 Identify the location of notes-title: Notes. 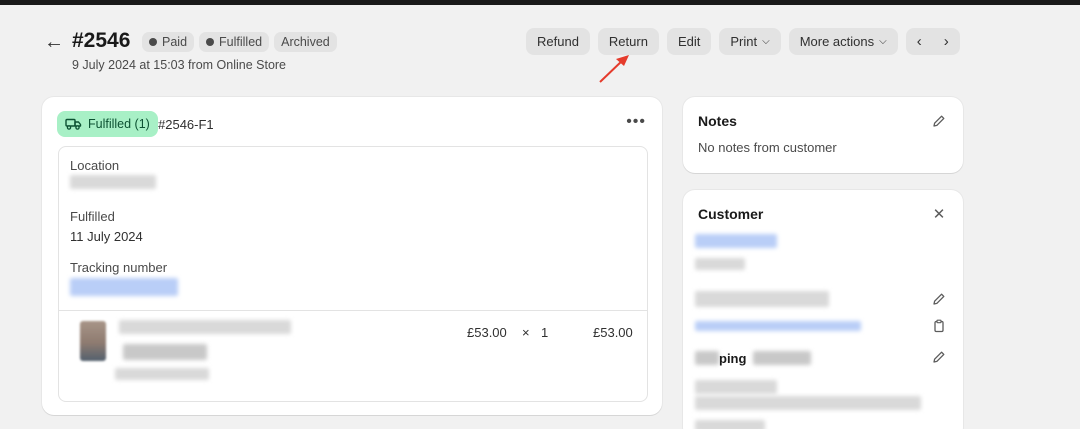
(717, 121).